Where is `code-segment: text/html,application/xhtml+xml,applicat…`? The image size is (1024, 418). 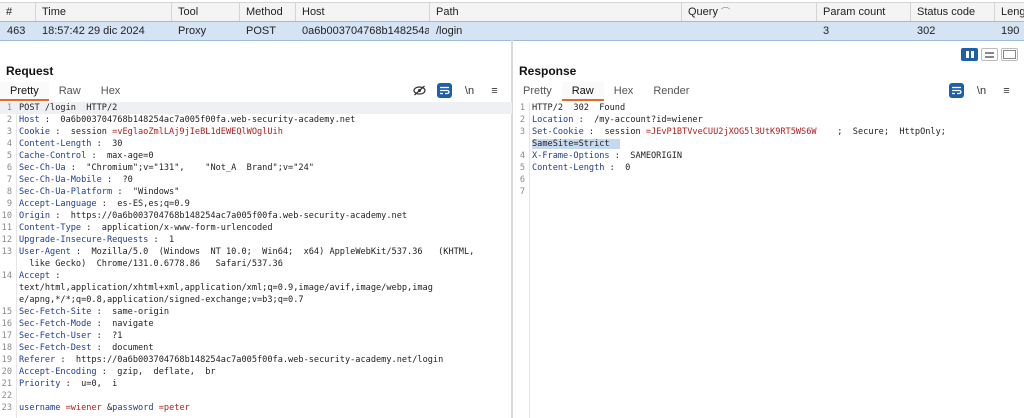
code-segment: text/html,application/xhtml+xml,applicat… is located at coordinates (226, 288).